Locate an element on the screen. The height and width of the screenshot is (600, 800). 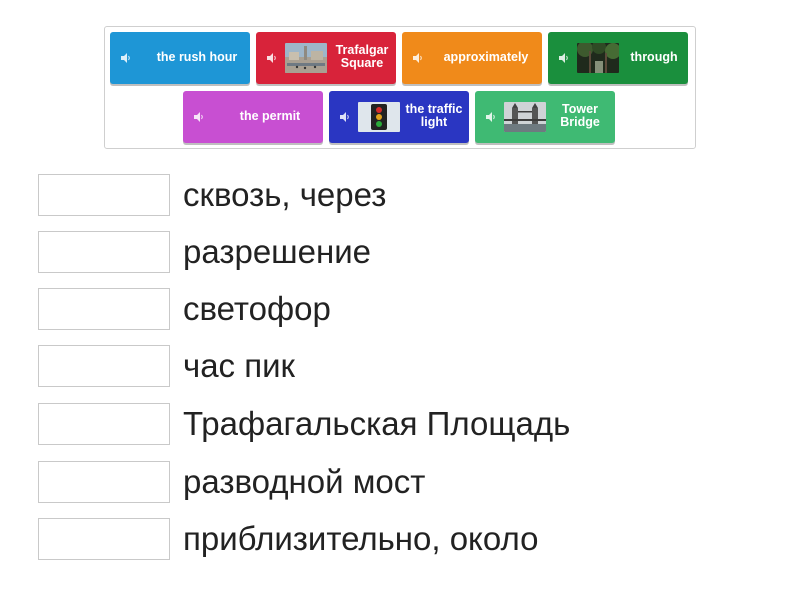
answer-text: приблизительно, около is located at coordinates (361, 538).